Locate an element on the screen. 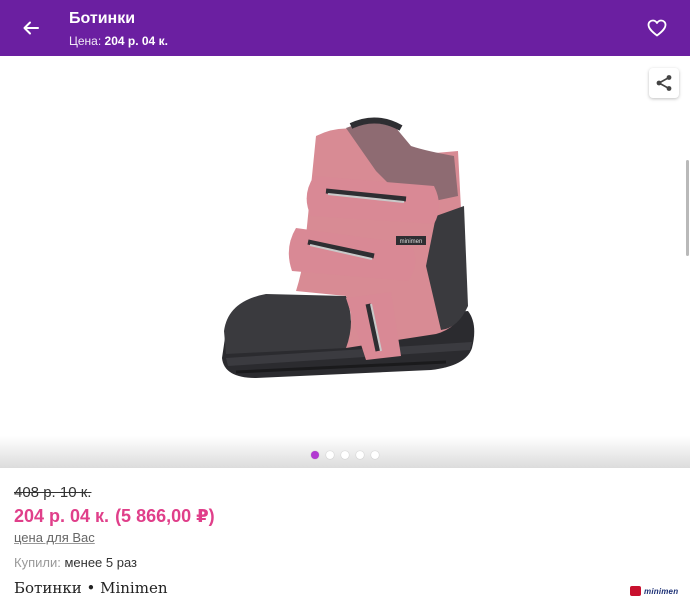 This screenshot has height=600, width=690. favorite-button is located at coordinates (657, 28).